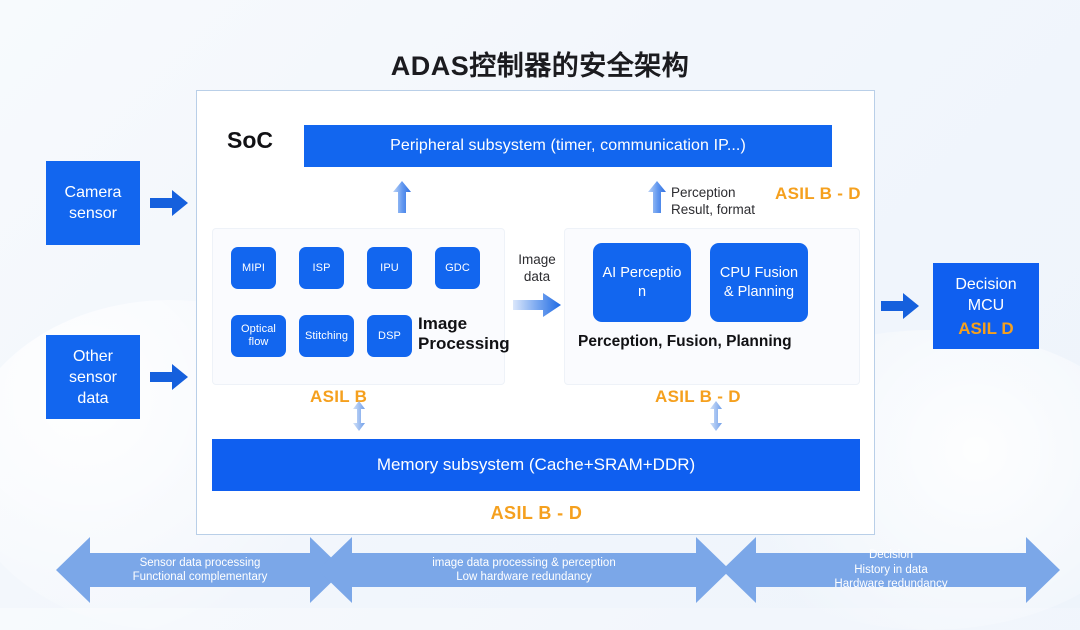  I want to click on chip-cpu-fusion-planning: CPU Fusion & Planning, so click(759, 282).